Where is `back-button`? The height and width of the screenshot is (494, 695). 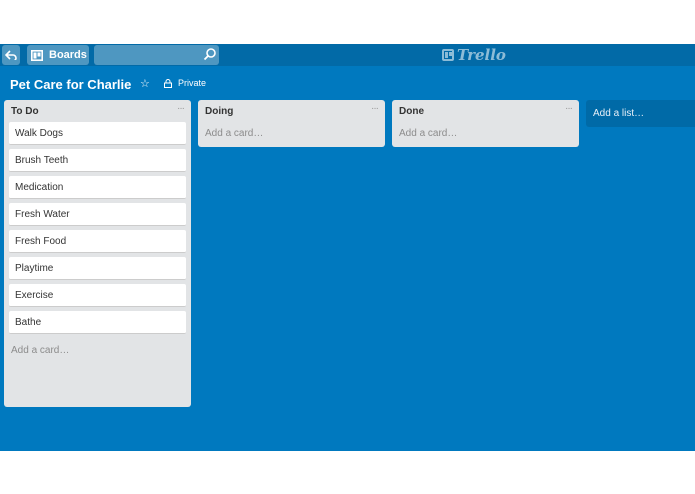
back-button is located at coordinates (11, 55).